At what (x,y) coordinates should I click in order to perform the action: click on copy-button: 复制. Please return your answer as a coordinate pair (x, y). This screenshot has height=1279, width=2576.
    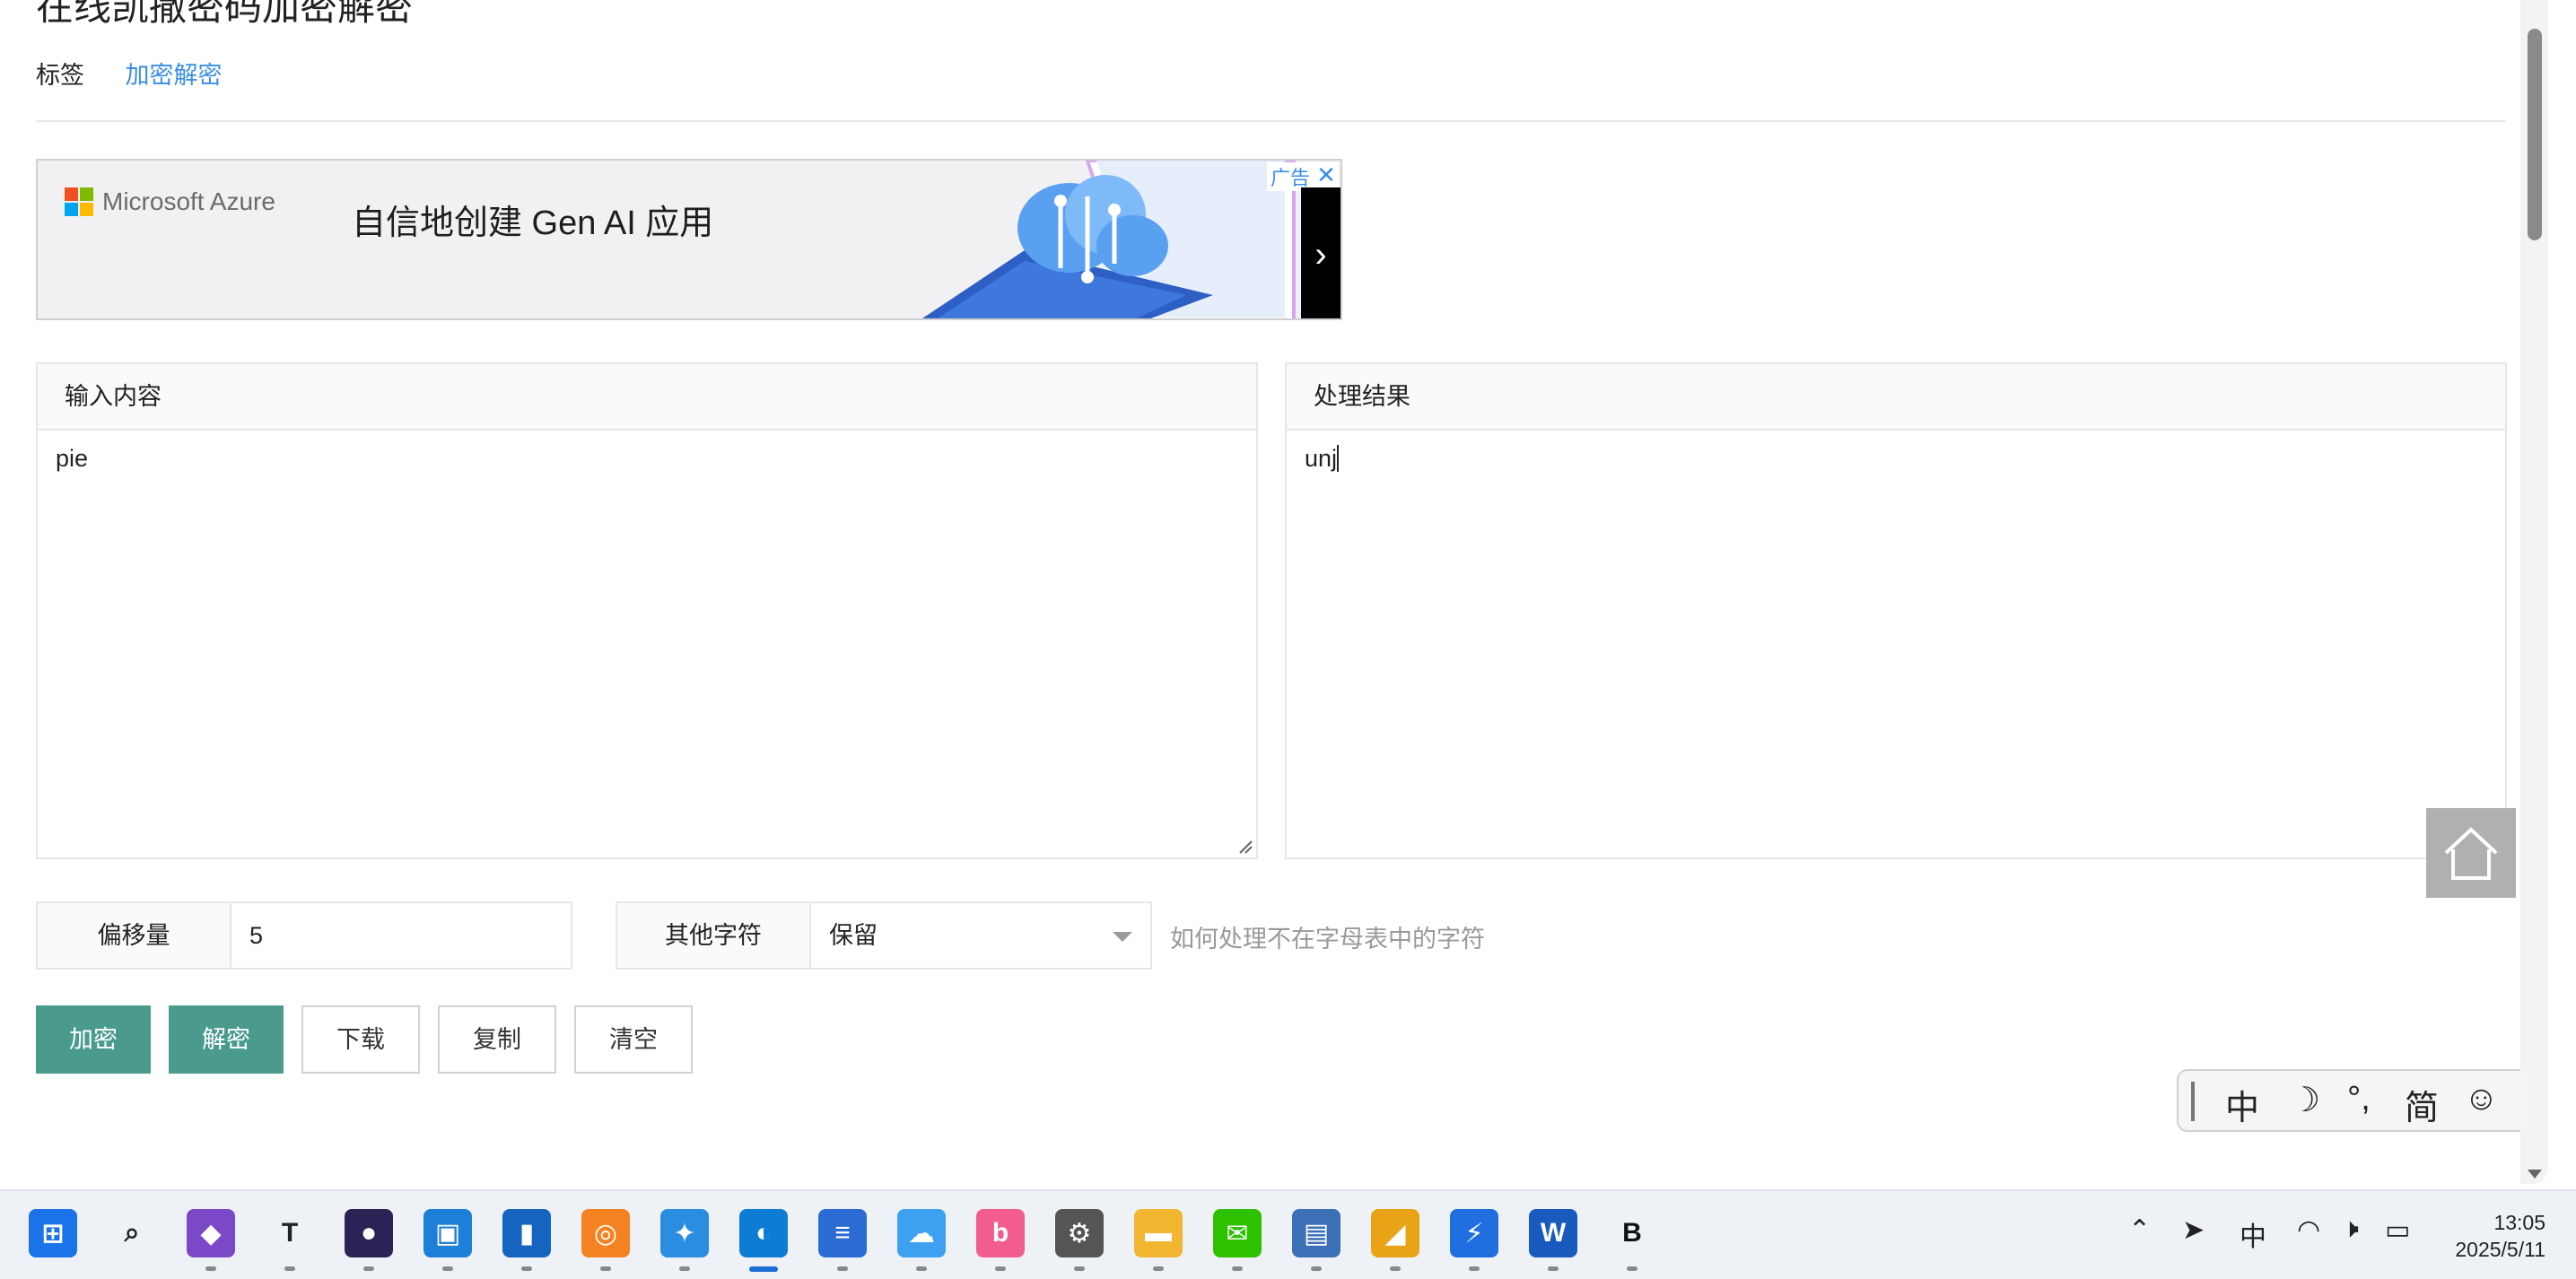
    Looking at the image, I should click on (497, 1039).